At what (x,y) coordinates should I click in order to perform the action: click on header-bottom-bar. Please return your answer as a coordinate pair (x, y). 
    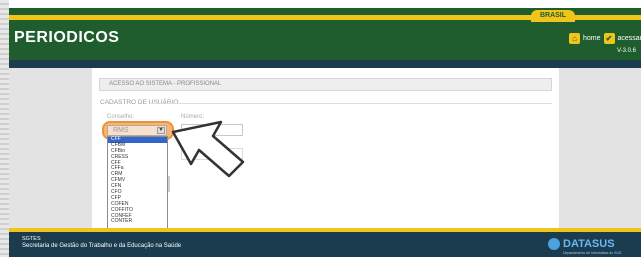
    Looking at the image, I should click on (325, 64).